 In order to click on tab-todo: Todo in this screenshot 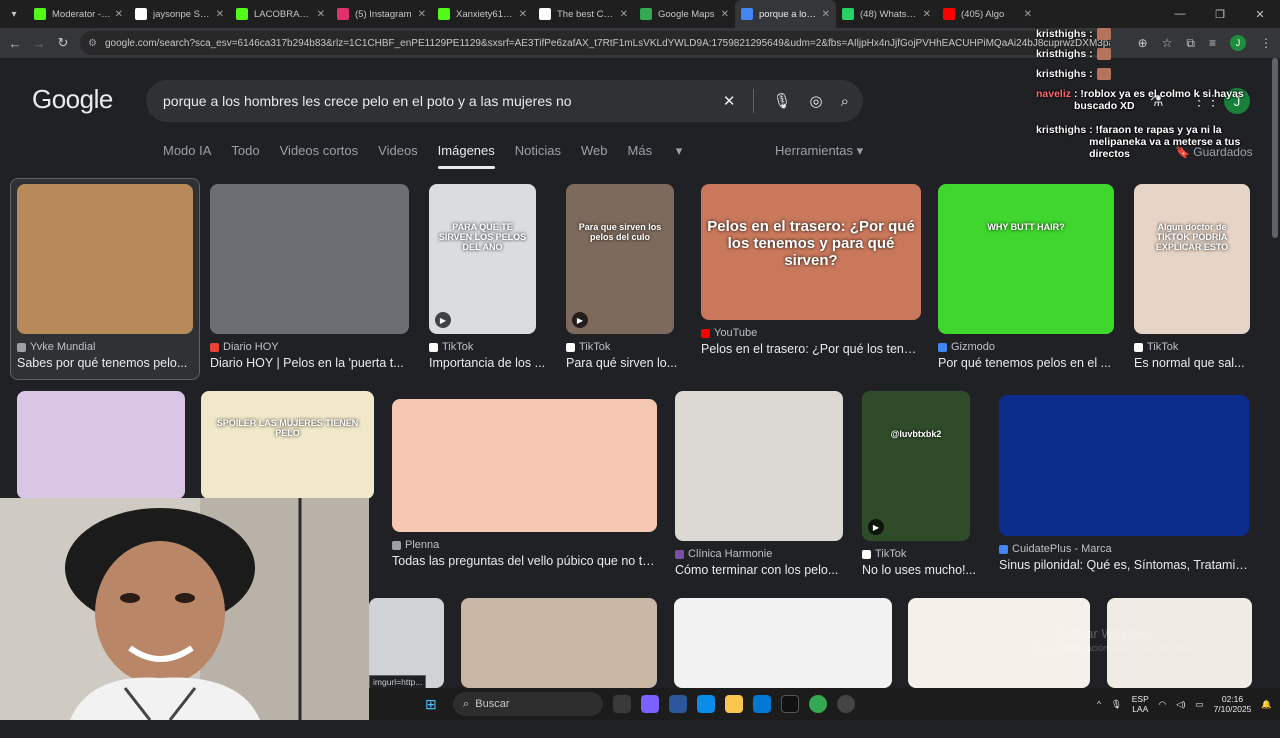, I will do `click(245, 151)`.